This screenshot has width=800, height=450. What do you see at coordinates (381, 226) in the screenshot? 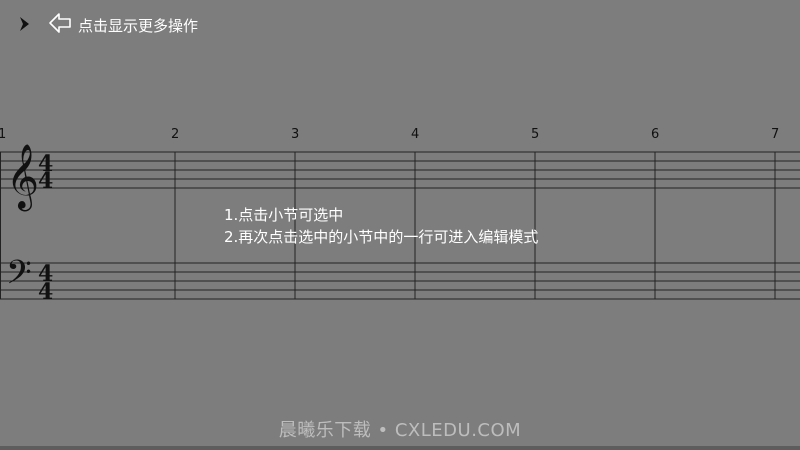
I see `instructions: 1.点击小节可选中 2.再次点击选中的小节中的一行可进入编辑模式` at bounding box center [381, 226].